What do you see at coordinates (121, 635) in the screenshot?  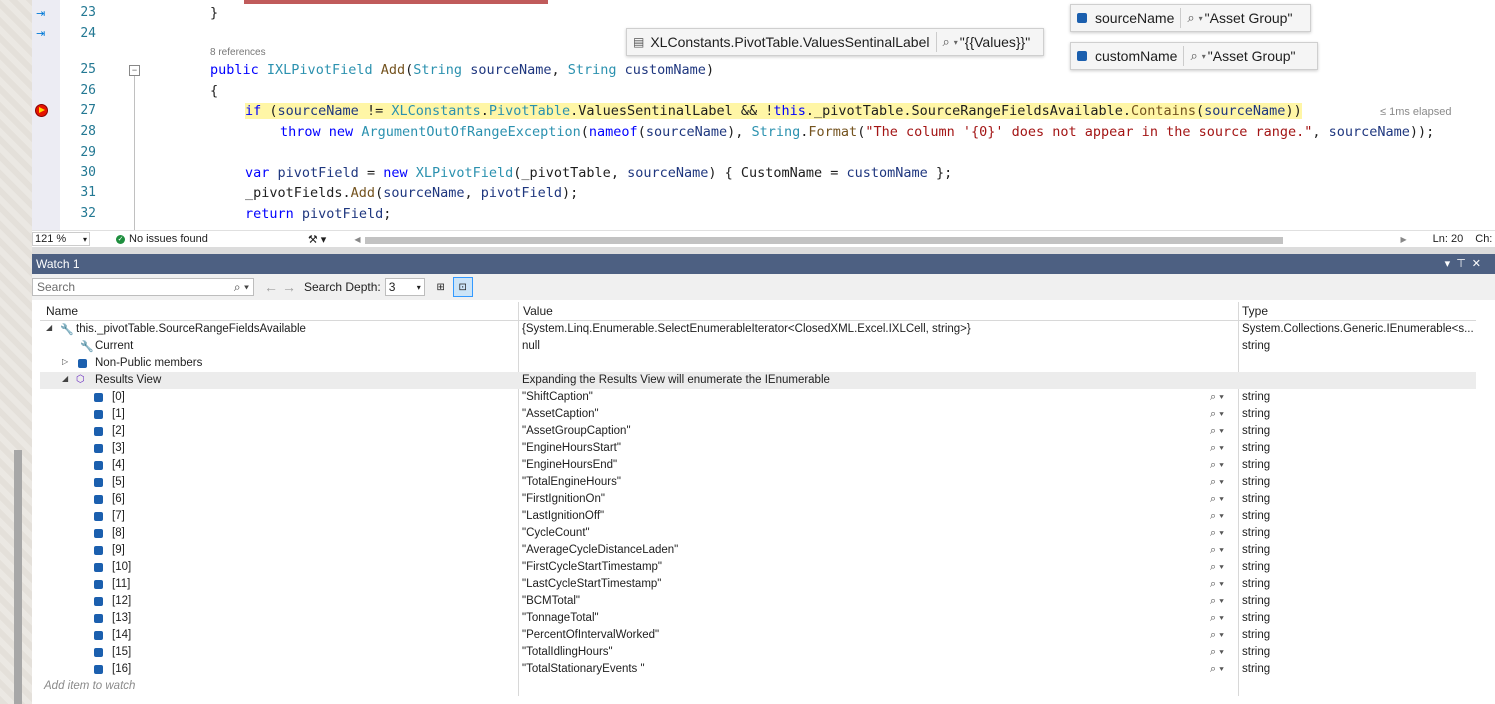 I see `item-index: [14]` at bounding box center [121, 635].